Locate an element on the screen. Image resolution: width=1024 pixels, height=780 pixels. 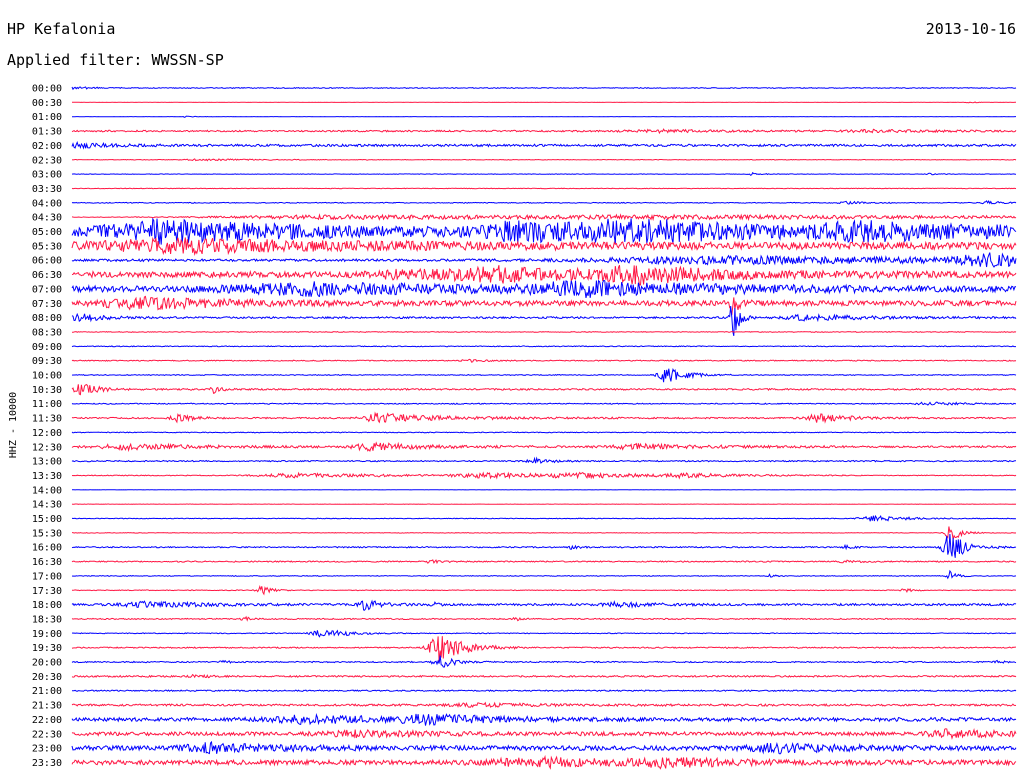
time-tick-label: 10:00 is located at coordinates (47, 376).